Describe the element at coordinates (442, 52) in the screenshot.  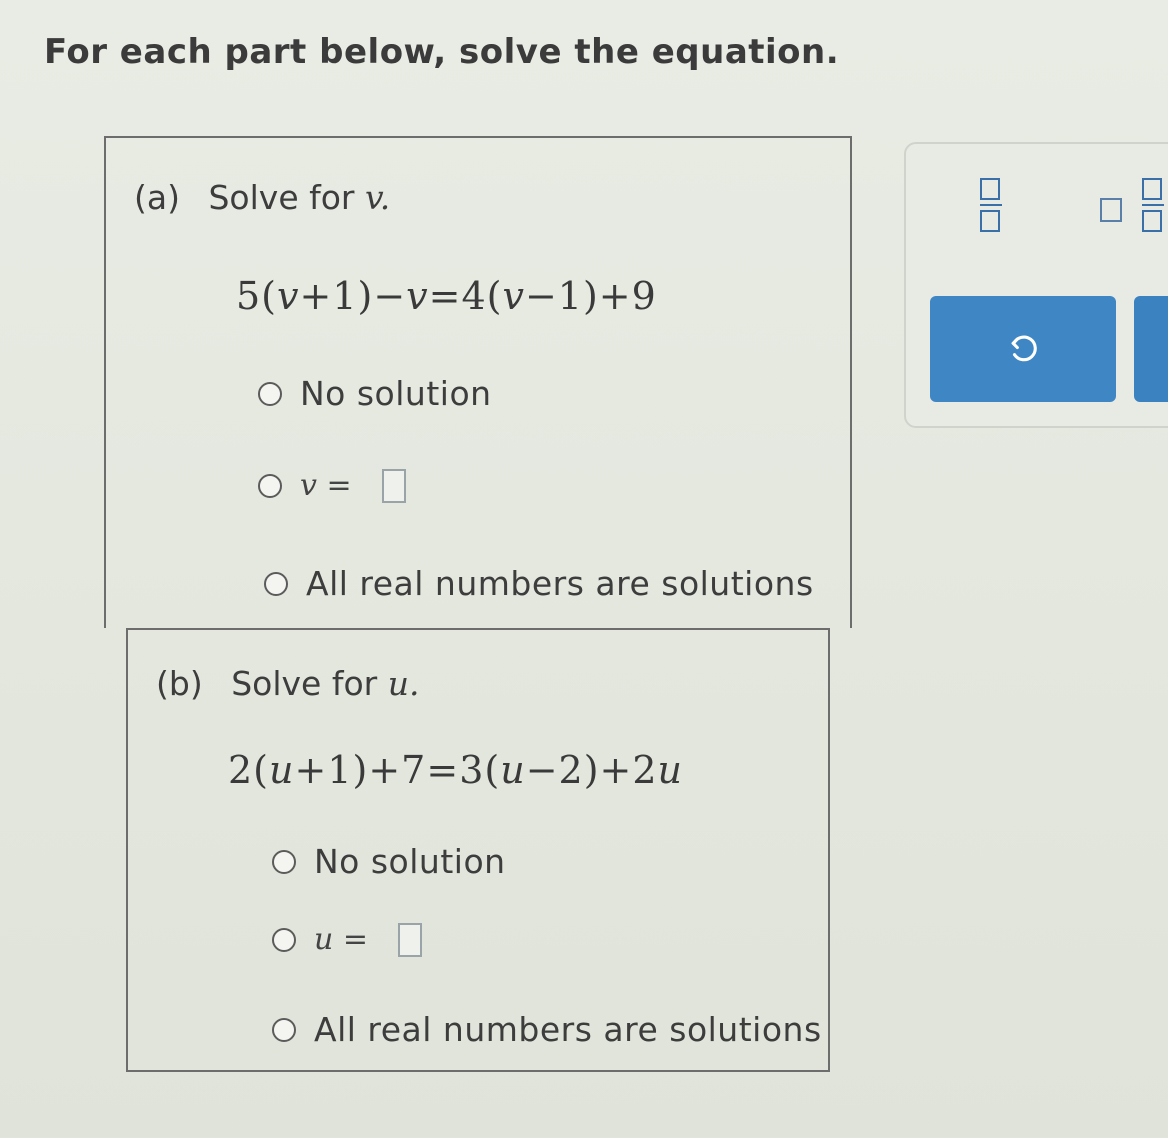
I see `instructions-text: For each part below, solve the equation.` at that location.